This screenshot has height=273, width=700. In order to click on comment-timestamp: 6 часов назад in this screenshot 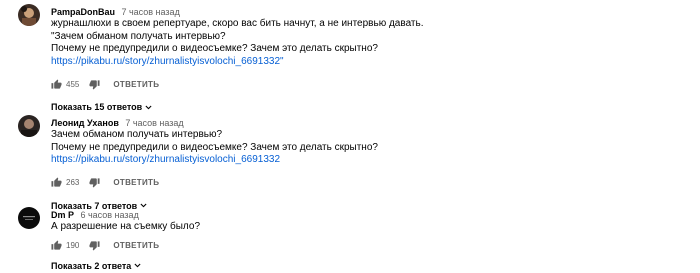, I will do `click(109, 215)`.